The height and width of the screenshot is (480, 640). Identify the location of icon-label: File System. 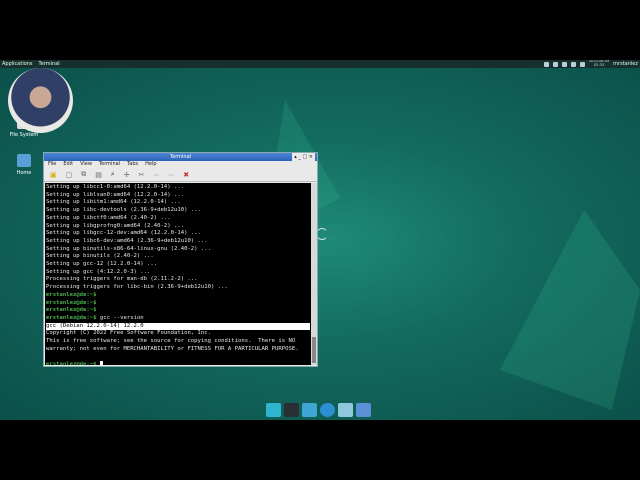
(24, 135).